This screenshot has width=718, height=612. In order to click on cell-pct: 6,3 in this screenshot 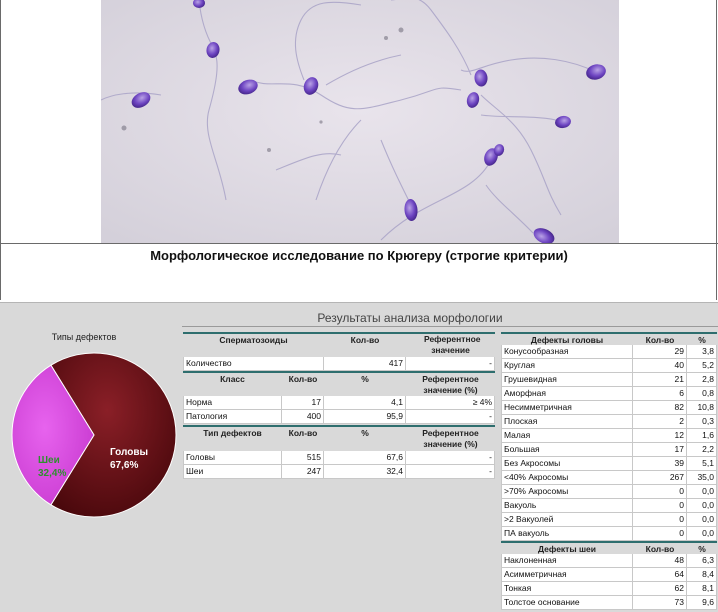, I will do `click(702, 560)`.